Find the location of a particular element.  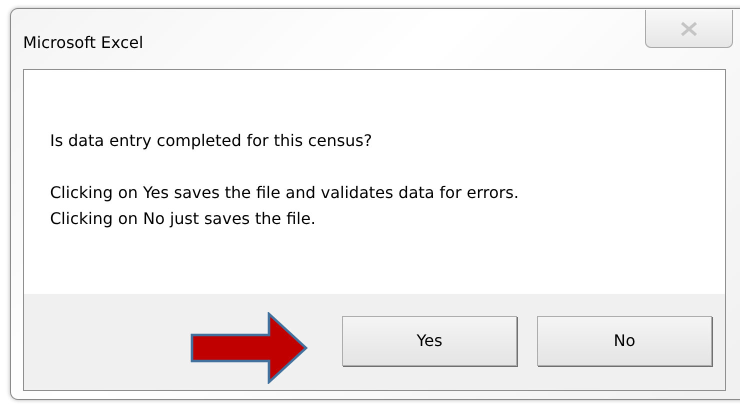

close-icon is located at coordinates (689, 28).